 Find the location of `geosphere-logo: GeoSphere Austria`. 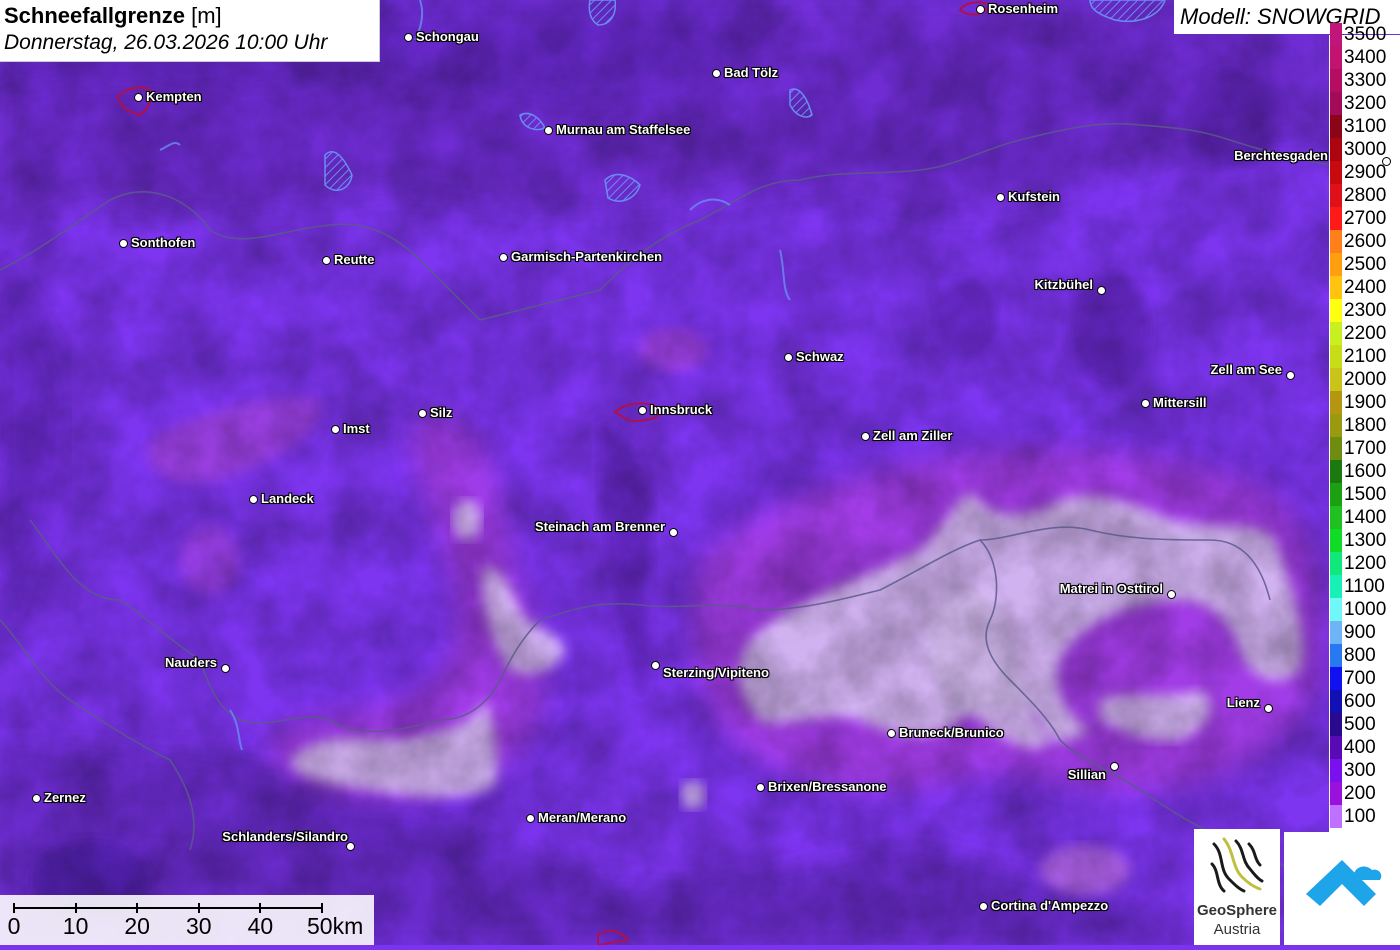

geosphere-logo: GeoSphere Austria is located at coordinates (1237, 887).